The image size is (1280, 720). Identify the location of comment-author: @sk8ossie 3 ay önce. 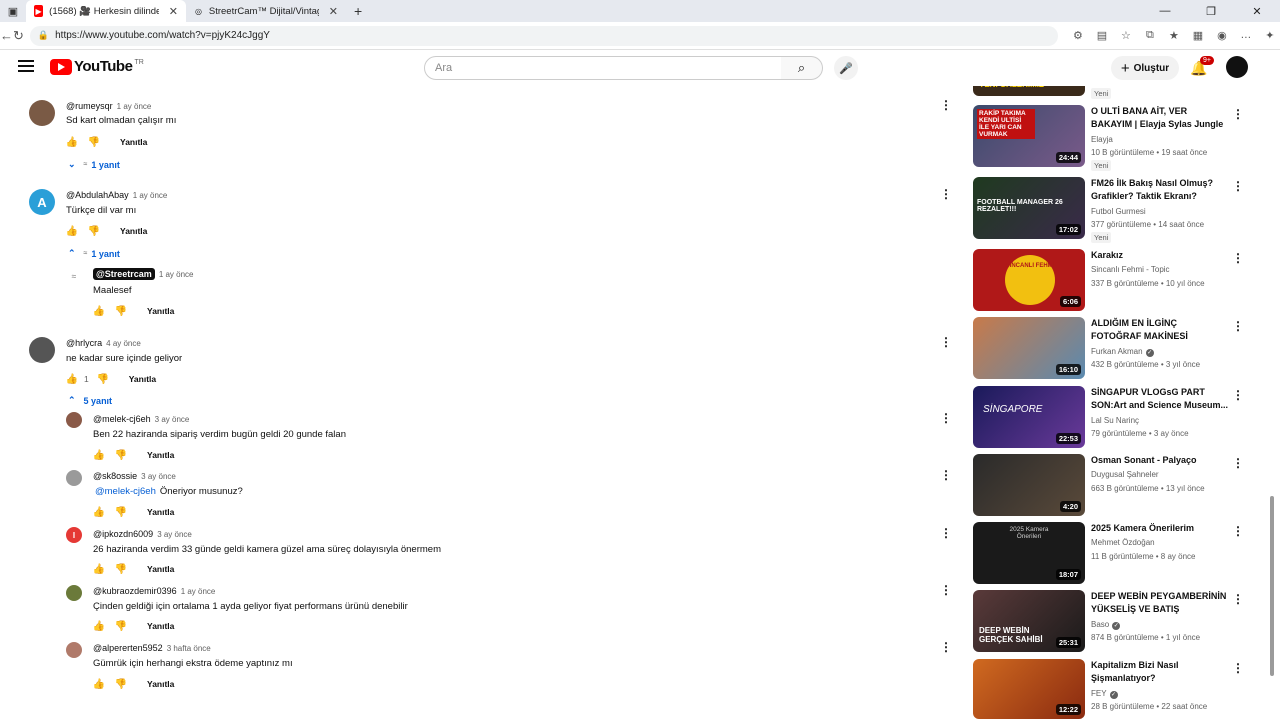
(134, 476).